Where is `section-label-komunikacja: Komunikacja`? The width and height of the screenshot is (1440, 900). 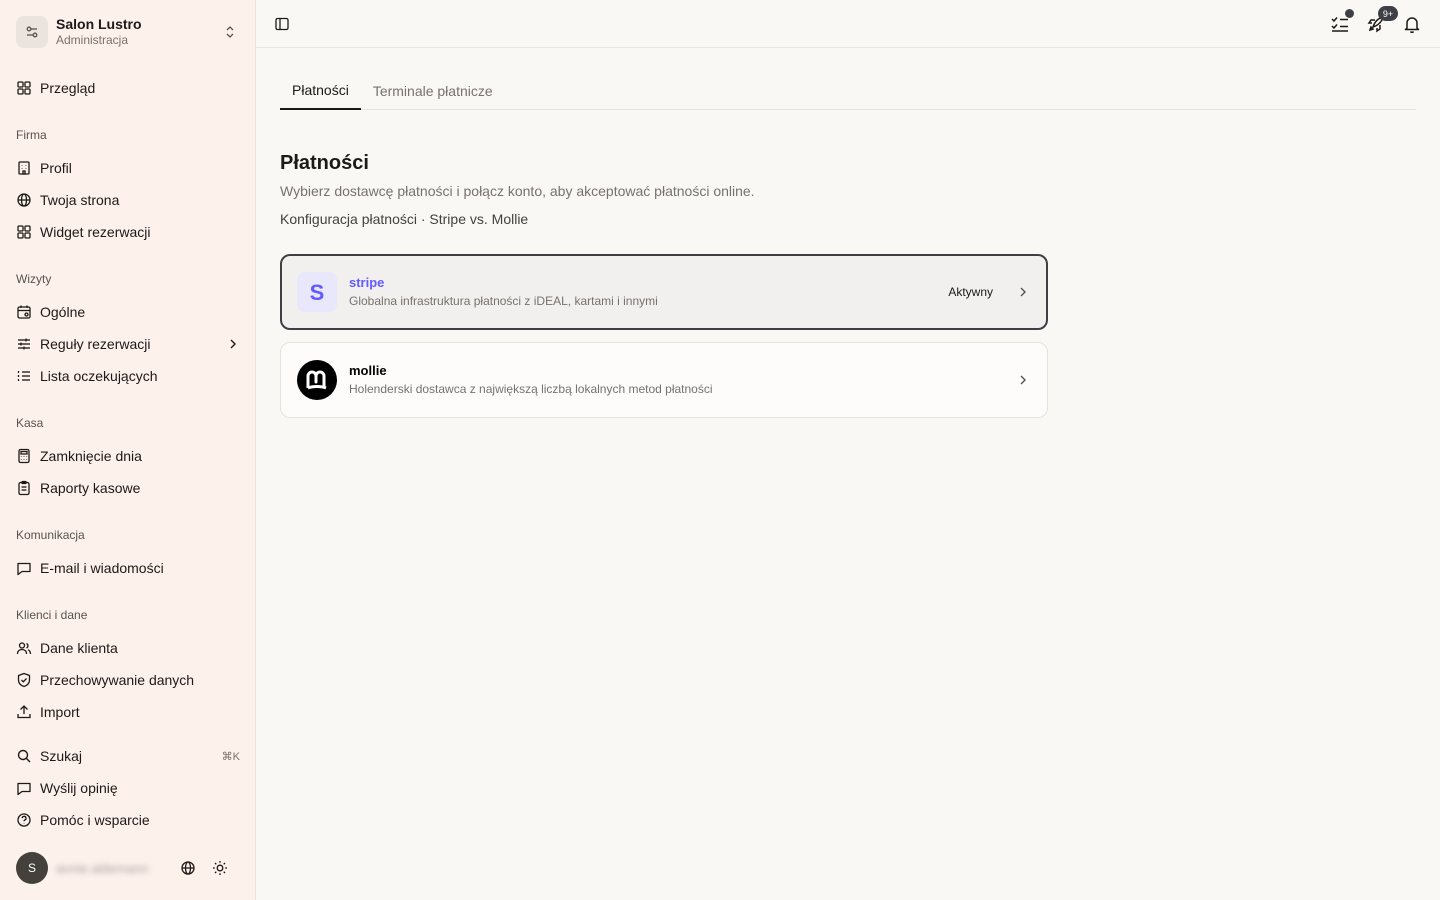
section-label-komunikacja: Komunikacja is located at coordinates (50, 535).